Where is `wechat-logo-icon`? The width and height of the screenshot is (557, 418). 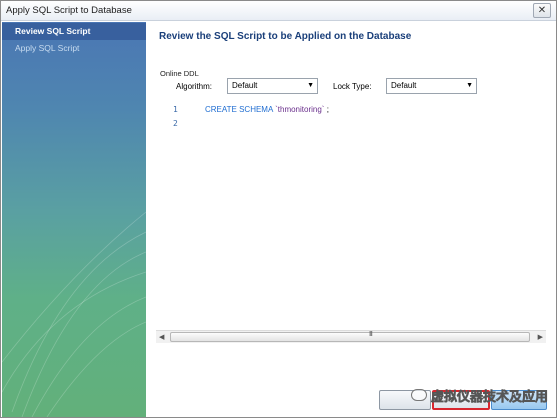 wechat-logo-icon is located at coordinates (419, 395).